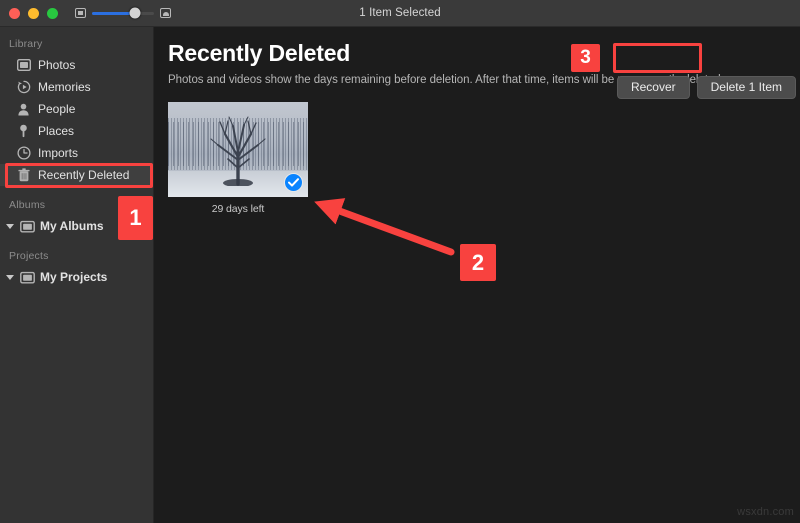 This screenshot has height=523, width=800. I want to click on page-title: Recently Deleted, so click(259, 53).